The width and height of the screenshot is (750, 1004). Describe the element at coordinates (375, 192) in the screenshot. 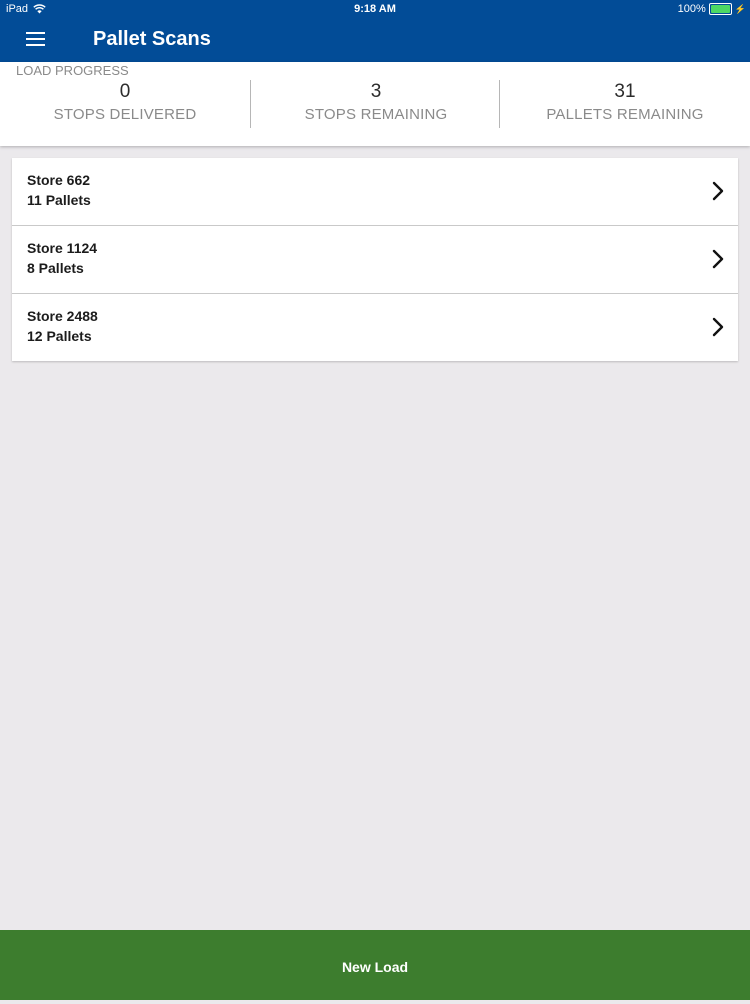

I see `store-row-662: Store 662 11 Pallets` at that location.